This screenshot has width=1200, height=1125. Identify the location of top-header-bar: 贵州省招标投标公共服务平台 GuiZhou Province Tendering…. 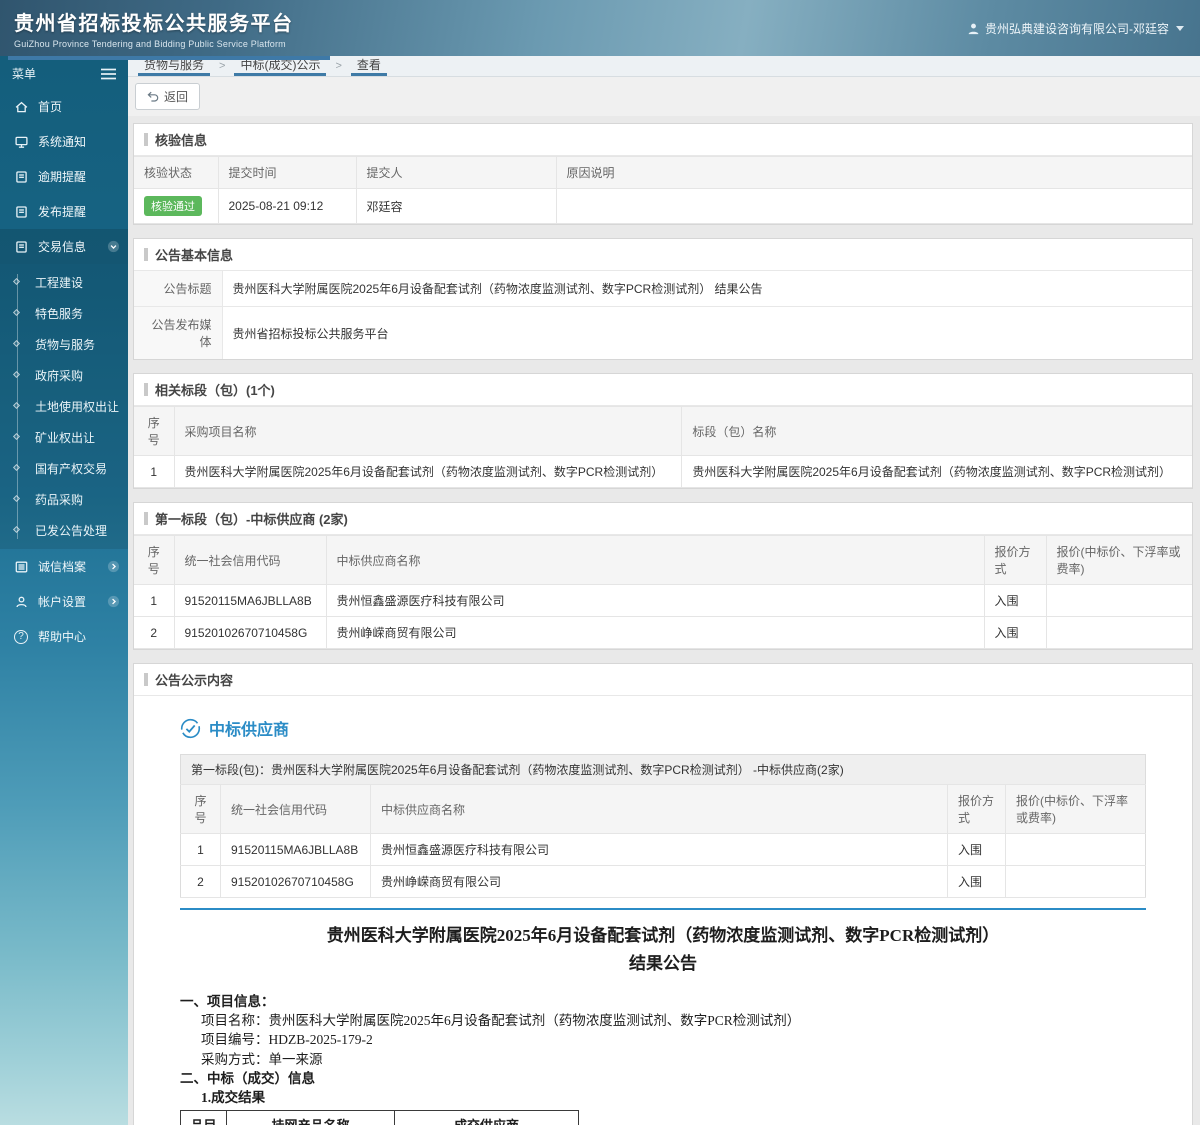
(600, 28).